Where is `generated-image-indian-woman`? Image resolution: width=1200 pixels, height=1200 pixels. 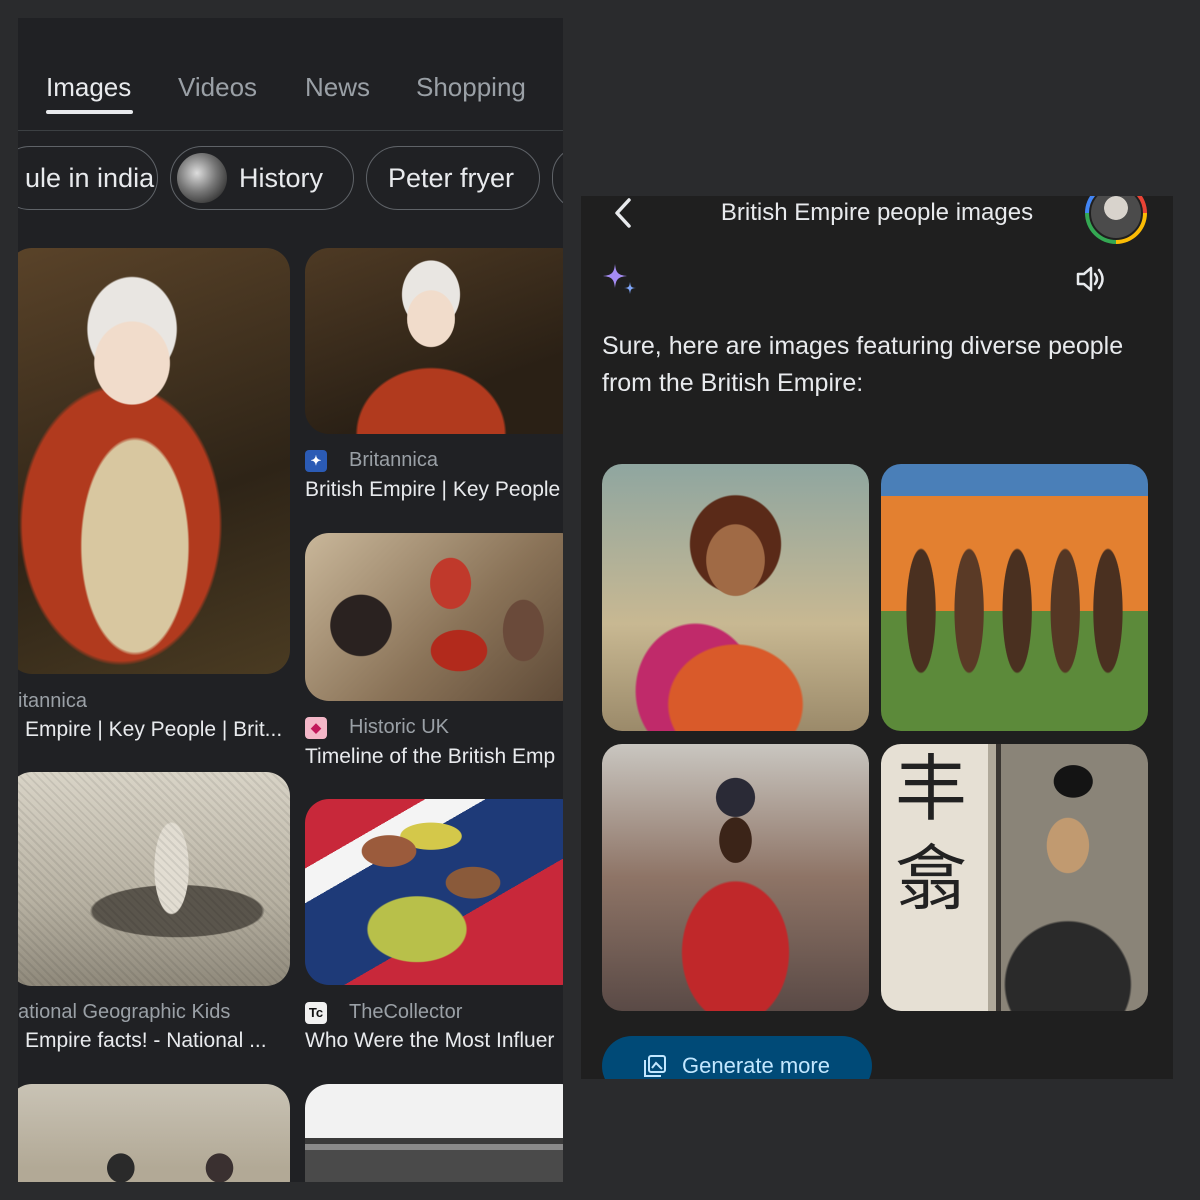 generated-image-indian-woman is located at coordinates (735, 597).